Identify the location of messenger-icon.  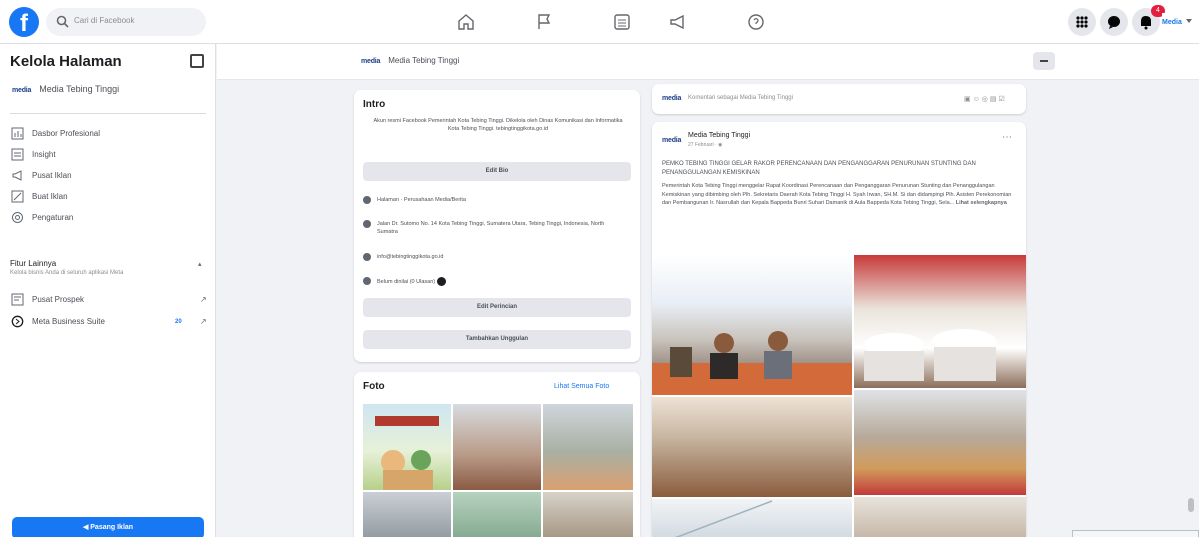
(1114, 22).